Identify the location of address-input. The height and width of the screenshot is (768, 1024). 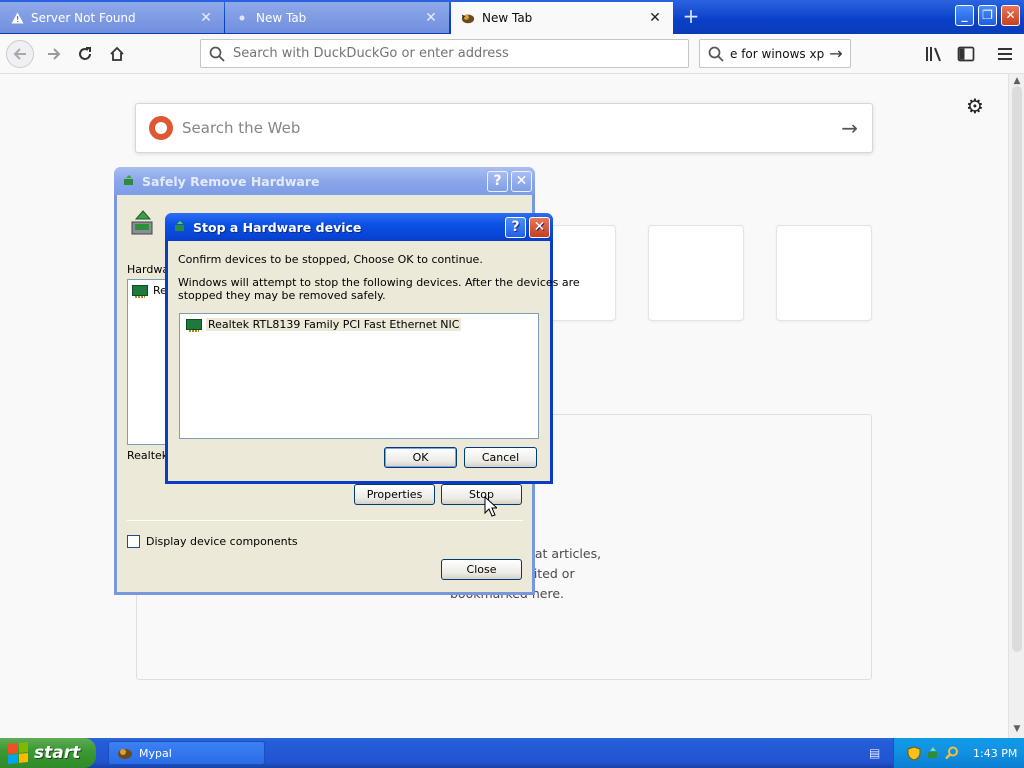
(453, 53).